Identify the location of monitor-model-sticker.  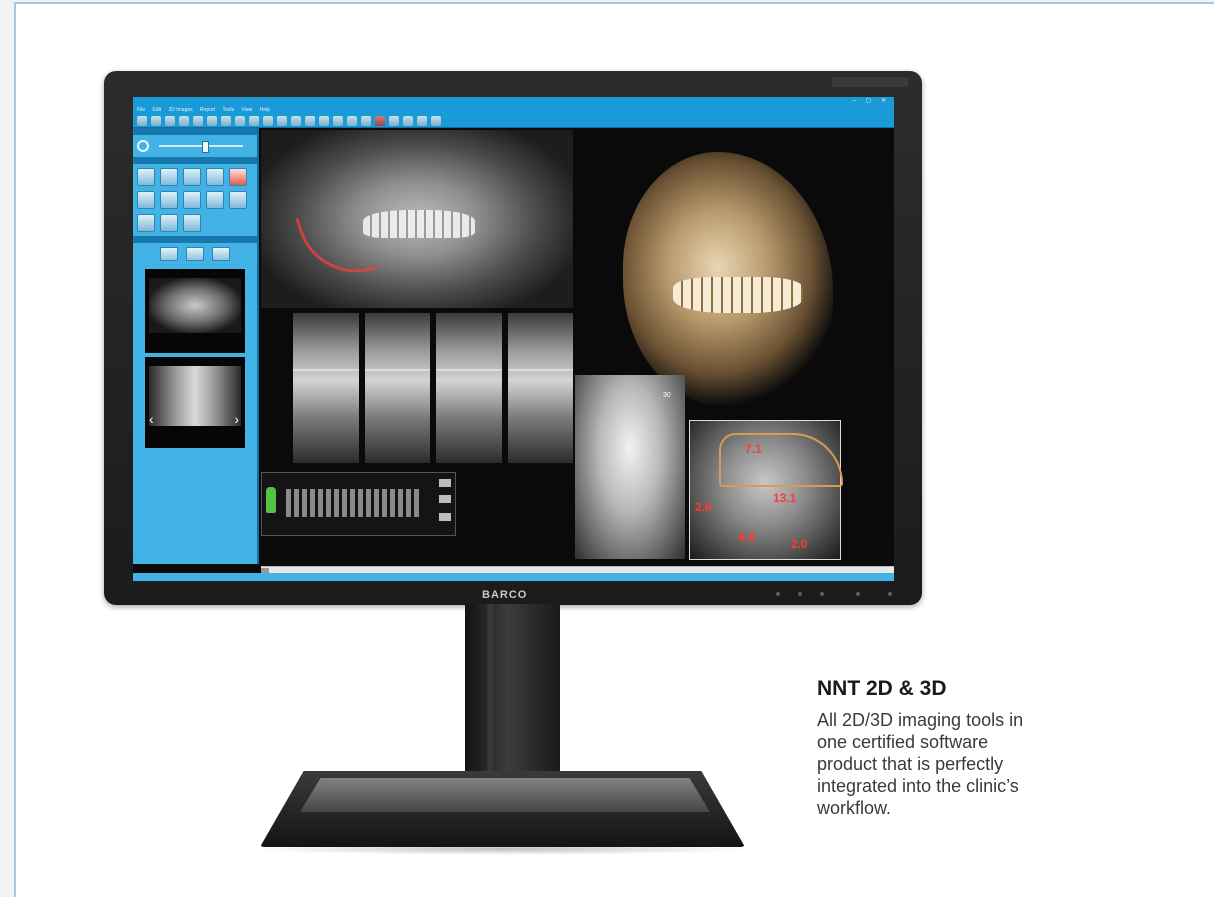
(870, 82).